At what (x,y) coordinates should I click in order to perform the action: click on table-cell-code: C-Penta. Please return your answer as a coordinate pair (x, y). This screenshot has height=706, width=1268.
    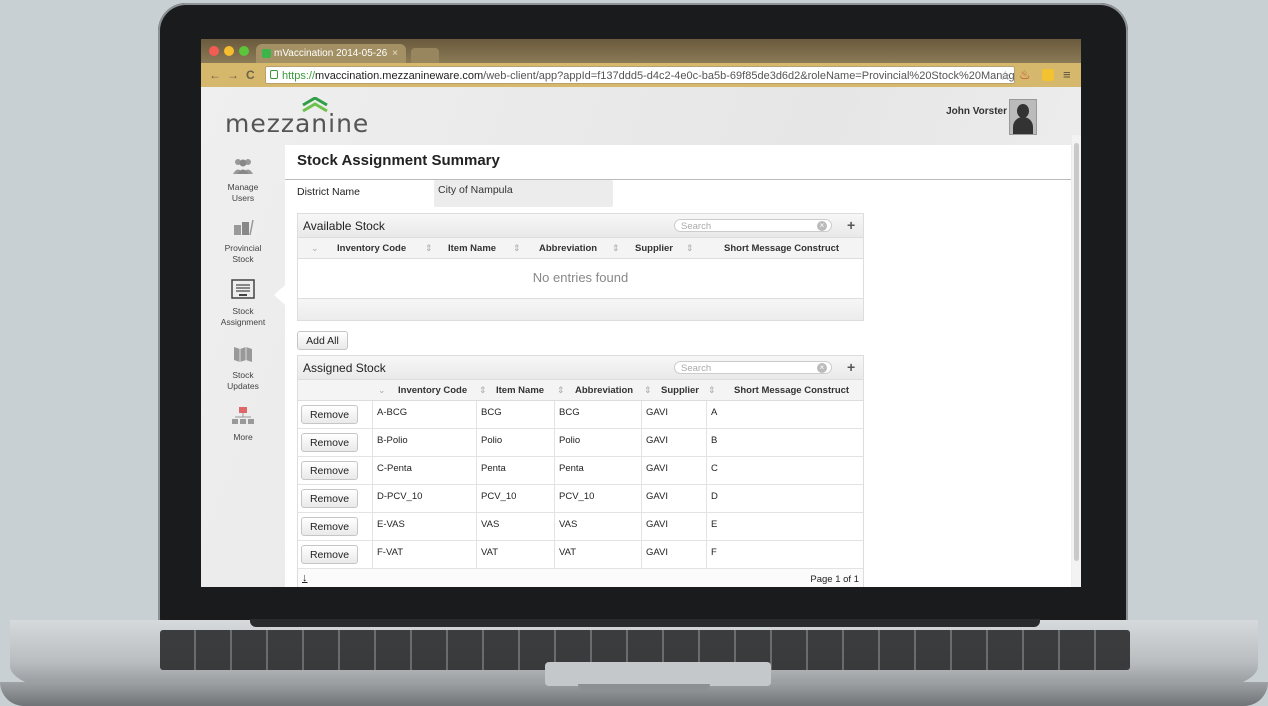
    Looking at the image, I should click on (424, 470).